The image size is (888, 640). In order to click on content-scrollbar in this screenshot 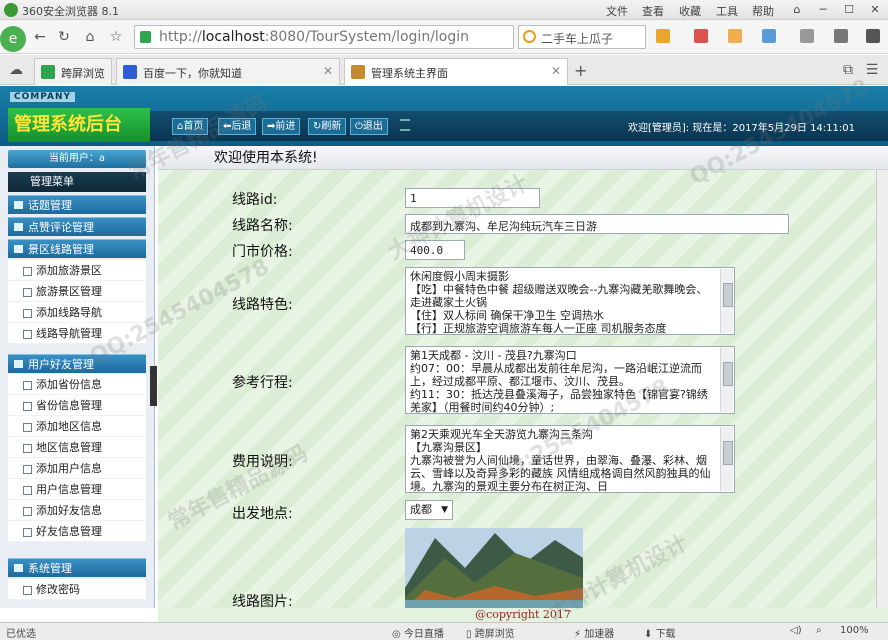, I will do `click(882, 389)`.